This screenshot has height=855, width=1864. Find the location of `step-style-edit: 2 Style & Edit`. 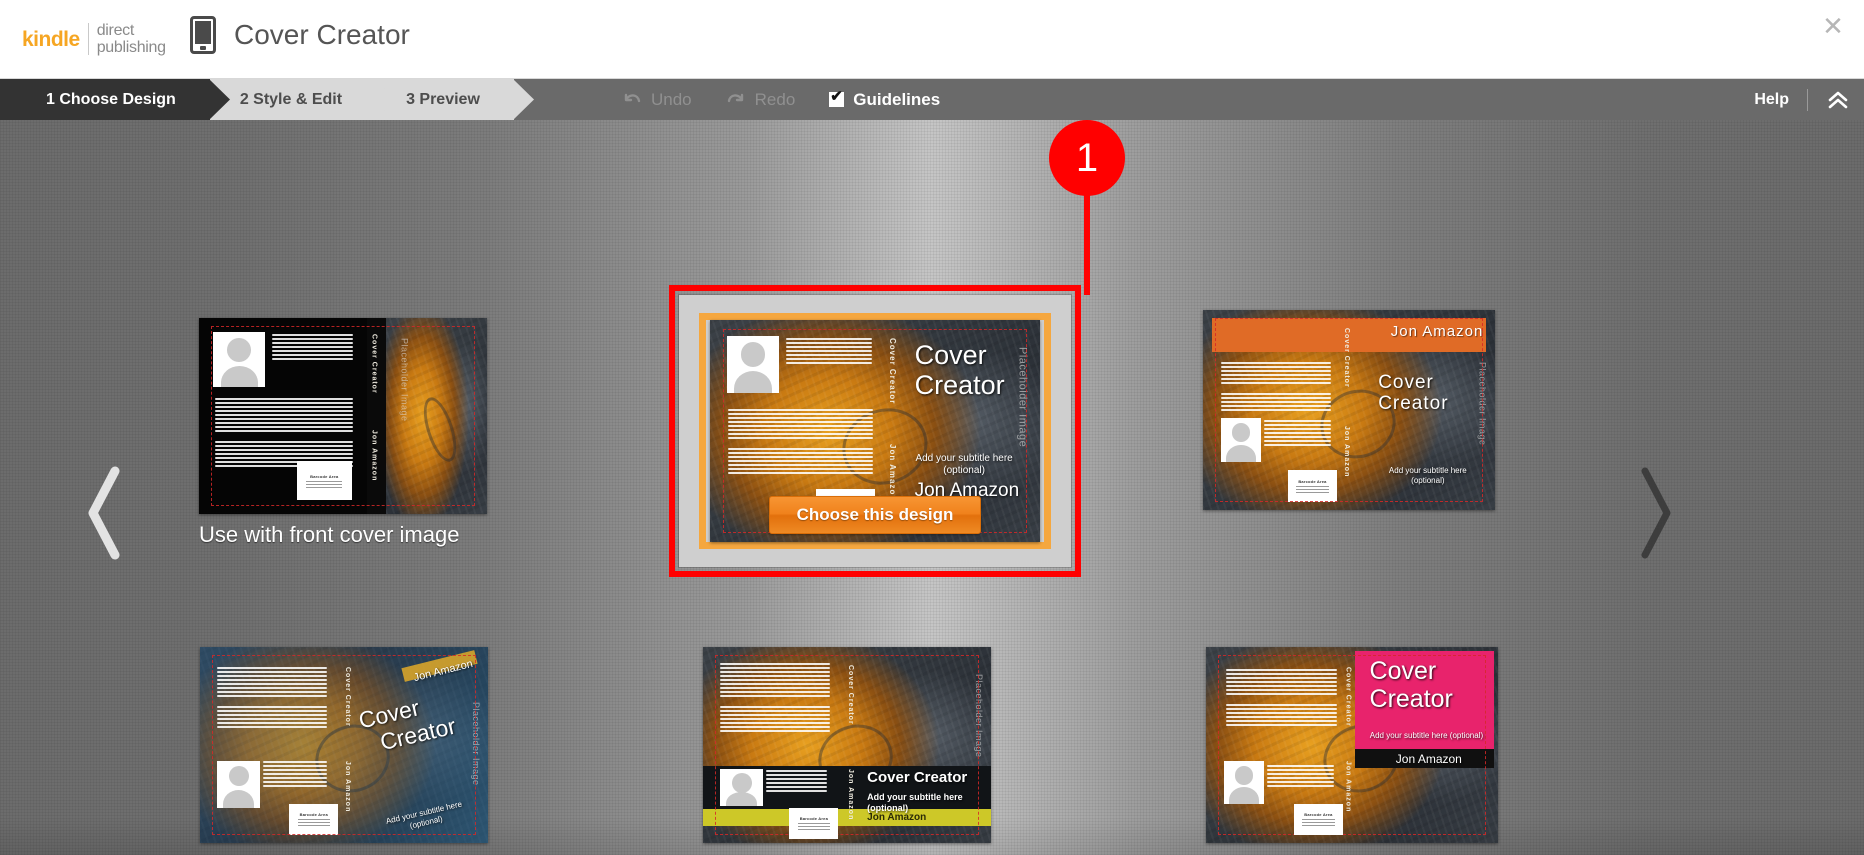

step-style-edit: 2 Style & Edit is located at coordinates (303, 99).